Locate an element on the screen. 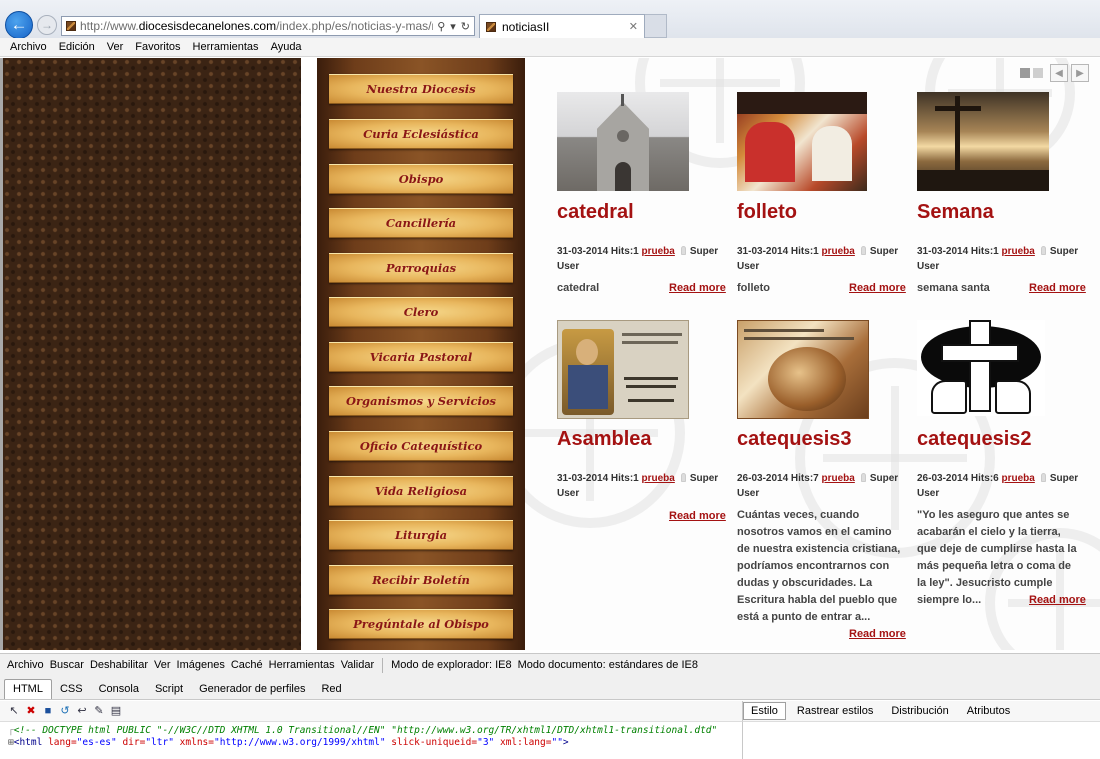  date-hits: 26-03-2014 Hits:6 is located at coordinates (958, 478).